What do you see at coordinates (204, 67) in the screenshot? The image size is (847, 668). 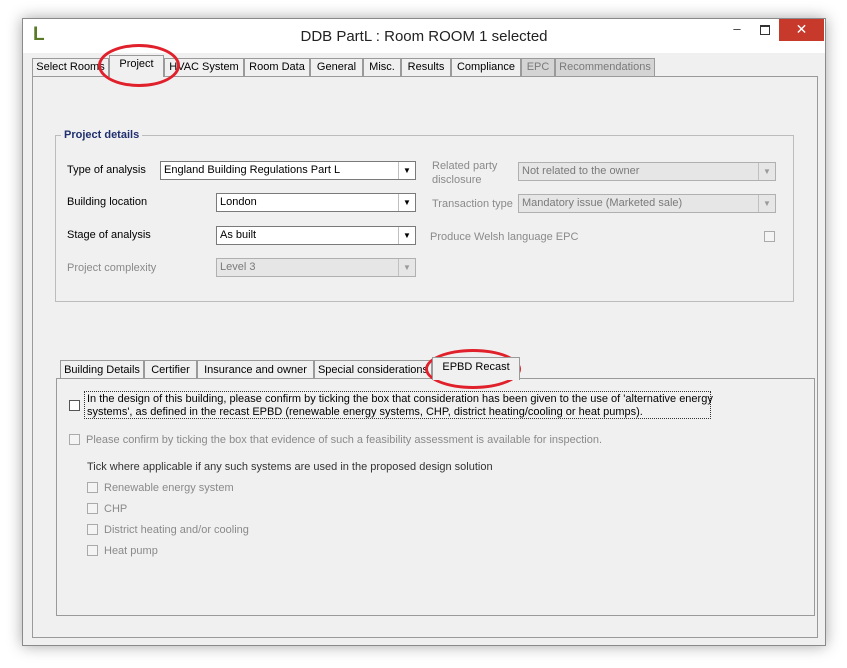 I see `tab-hvac-system: HVAC System` at bounding box center [204, 67].